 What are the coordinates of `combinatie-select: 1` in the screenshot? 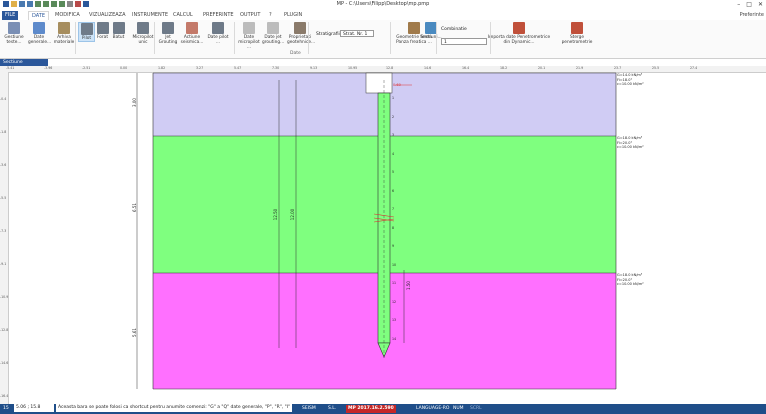 It's located at (464, 41).